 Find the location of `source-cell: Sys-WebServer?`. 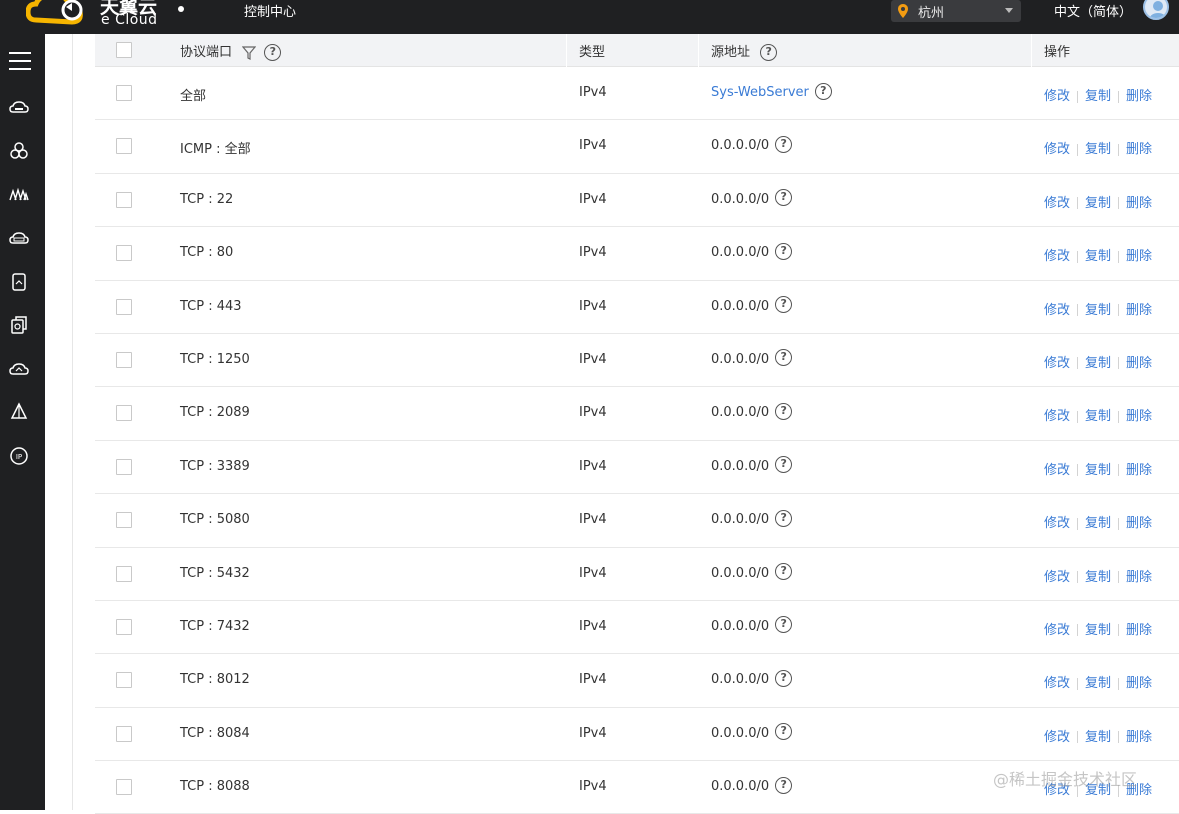

source-cell: Sys-WebServer? is located at coordinates (771, 91).